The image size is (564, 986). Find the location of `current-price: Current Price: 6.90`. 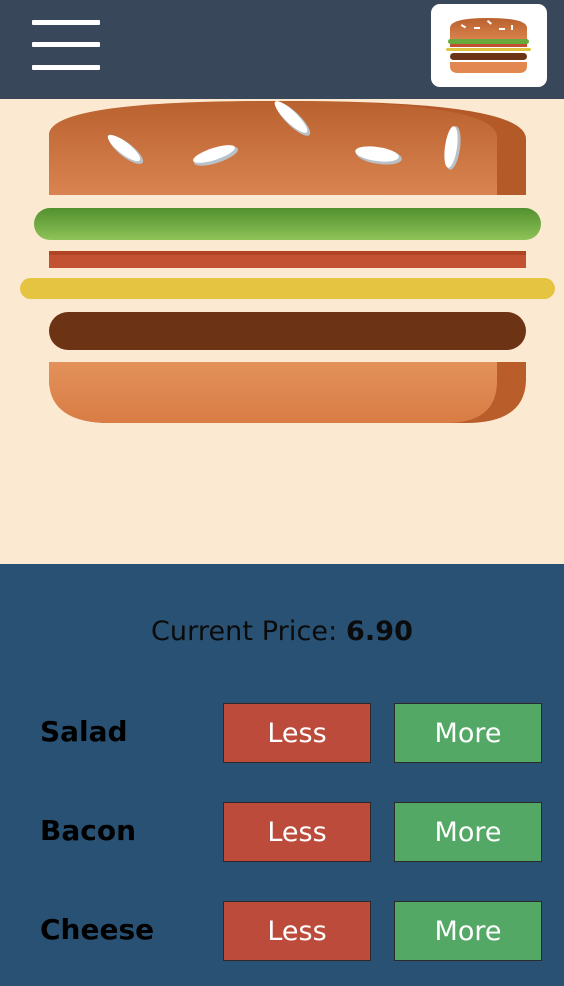

current-price: Current Price: 6.90 is located at coordinates (282, 631).